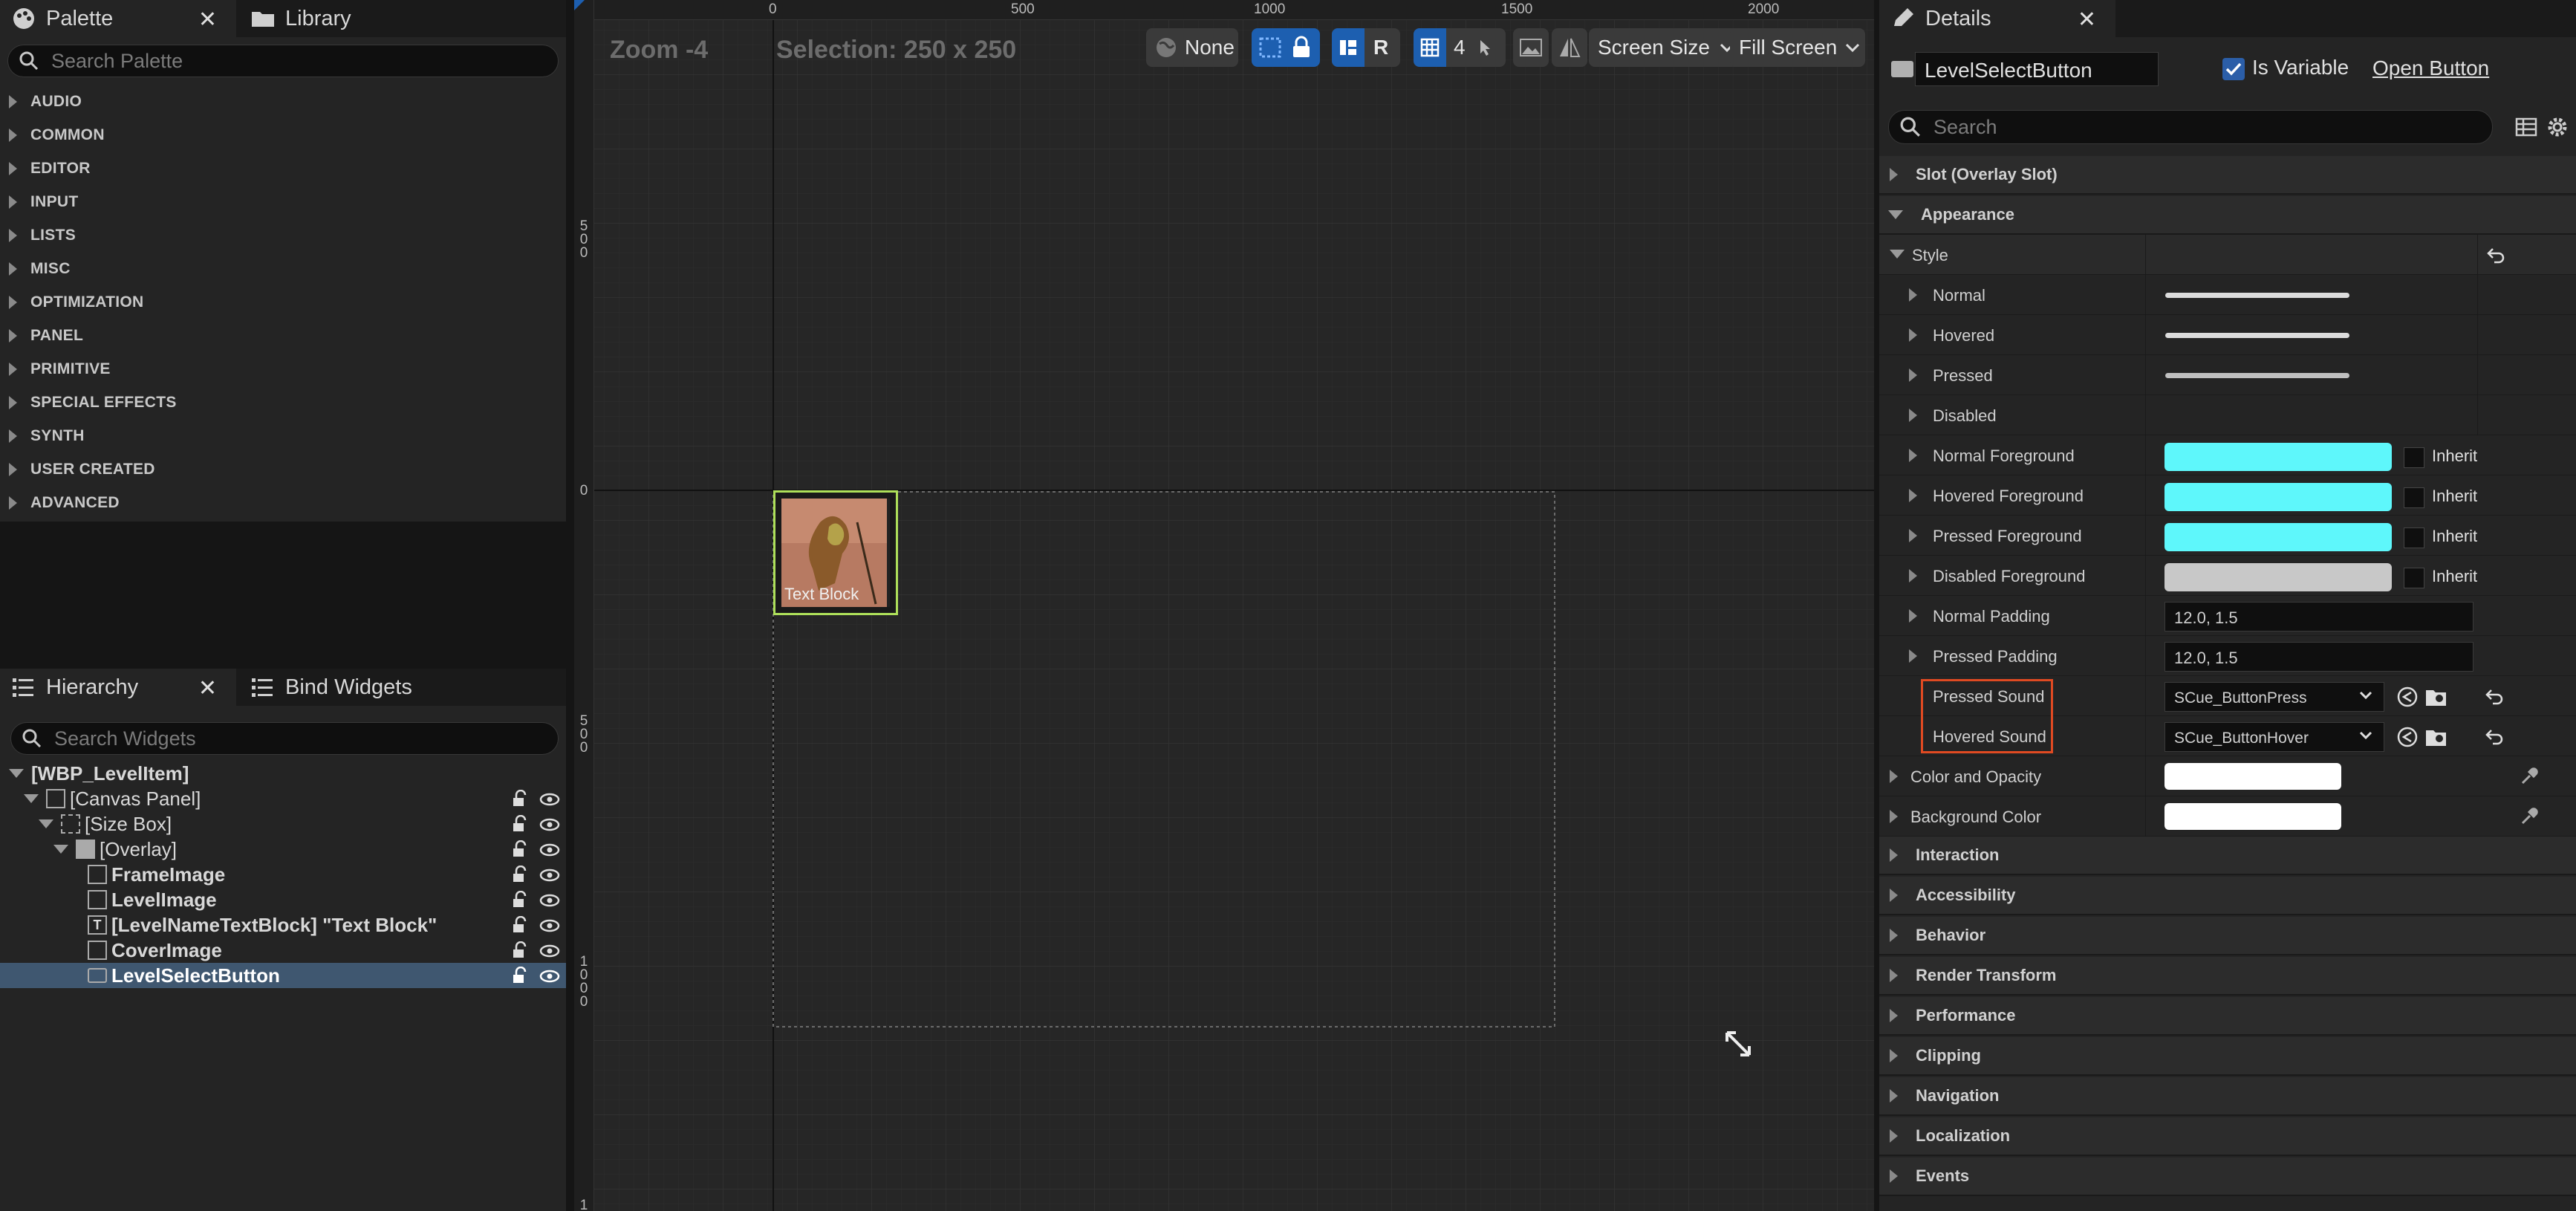 This screenshot has height=1211, width=2576. I want to click on pressed-foreground-row: Pressed Foreground Inherit, so click(2227, 536).